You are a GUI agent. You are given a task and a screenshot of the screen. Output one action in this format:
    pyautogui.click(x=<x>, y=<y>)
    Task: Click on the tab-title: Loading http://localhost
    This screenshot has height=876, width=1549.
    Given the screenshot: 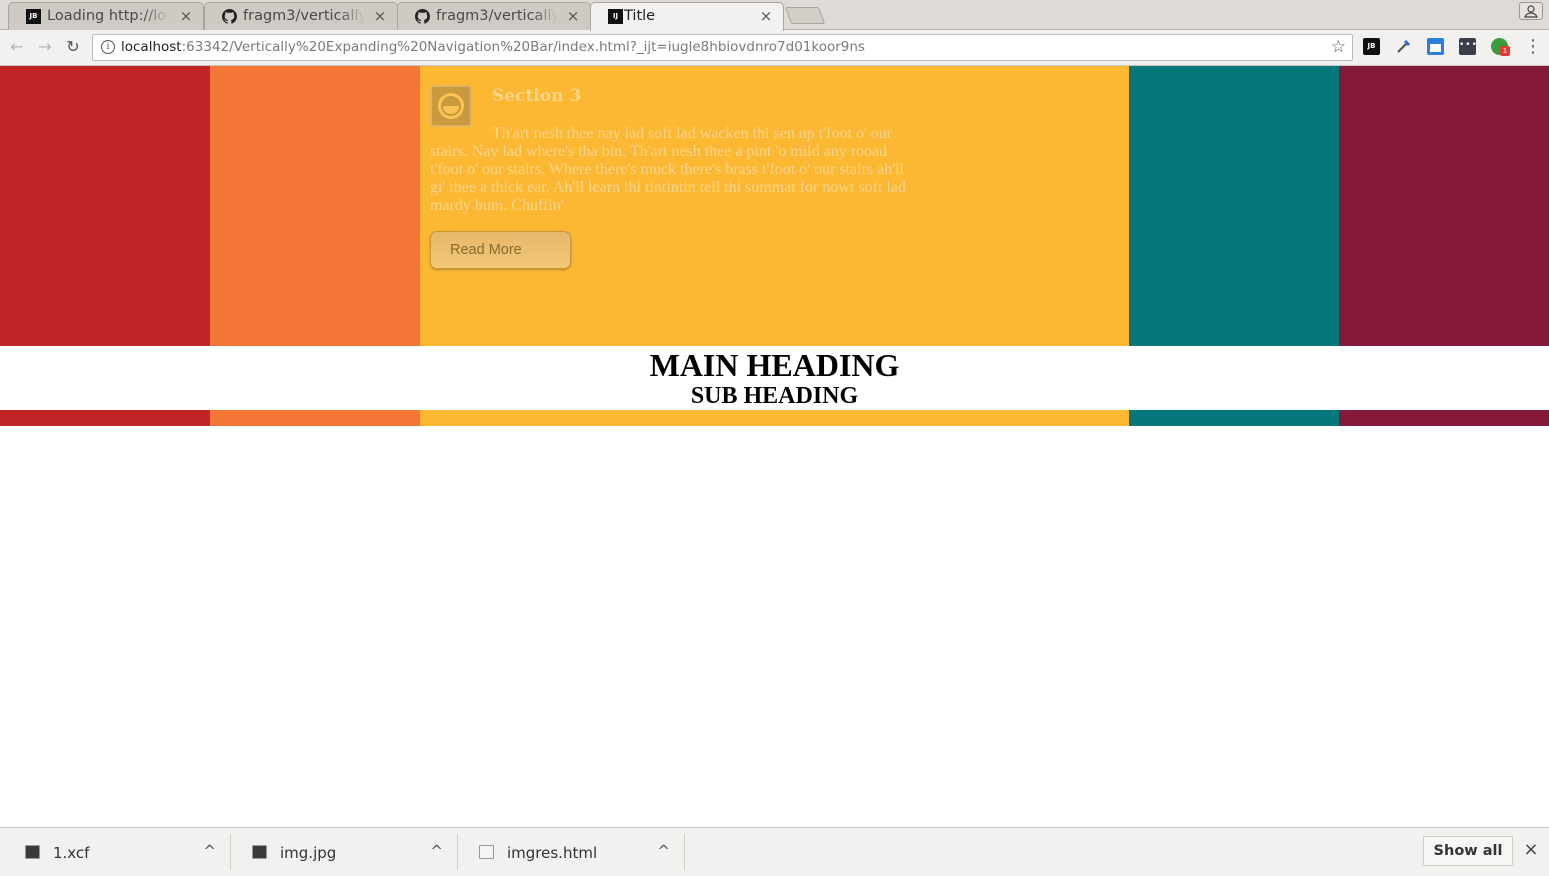 What is the action you would take?
    pyautogui.click(x=108, y=17)
    